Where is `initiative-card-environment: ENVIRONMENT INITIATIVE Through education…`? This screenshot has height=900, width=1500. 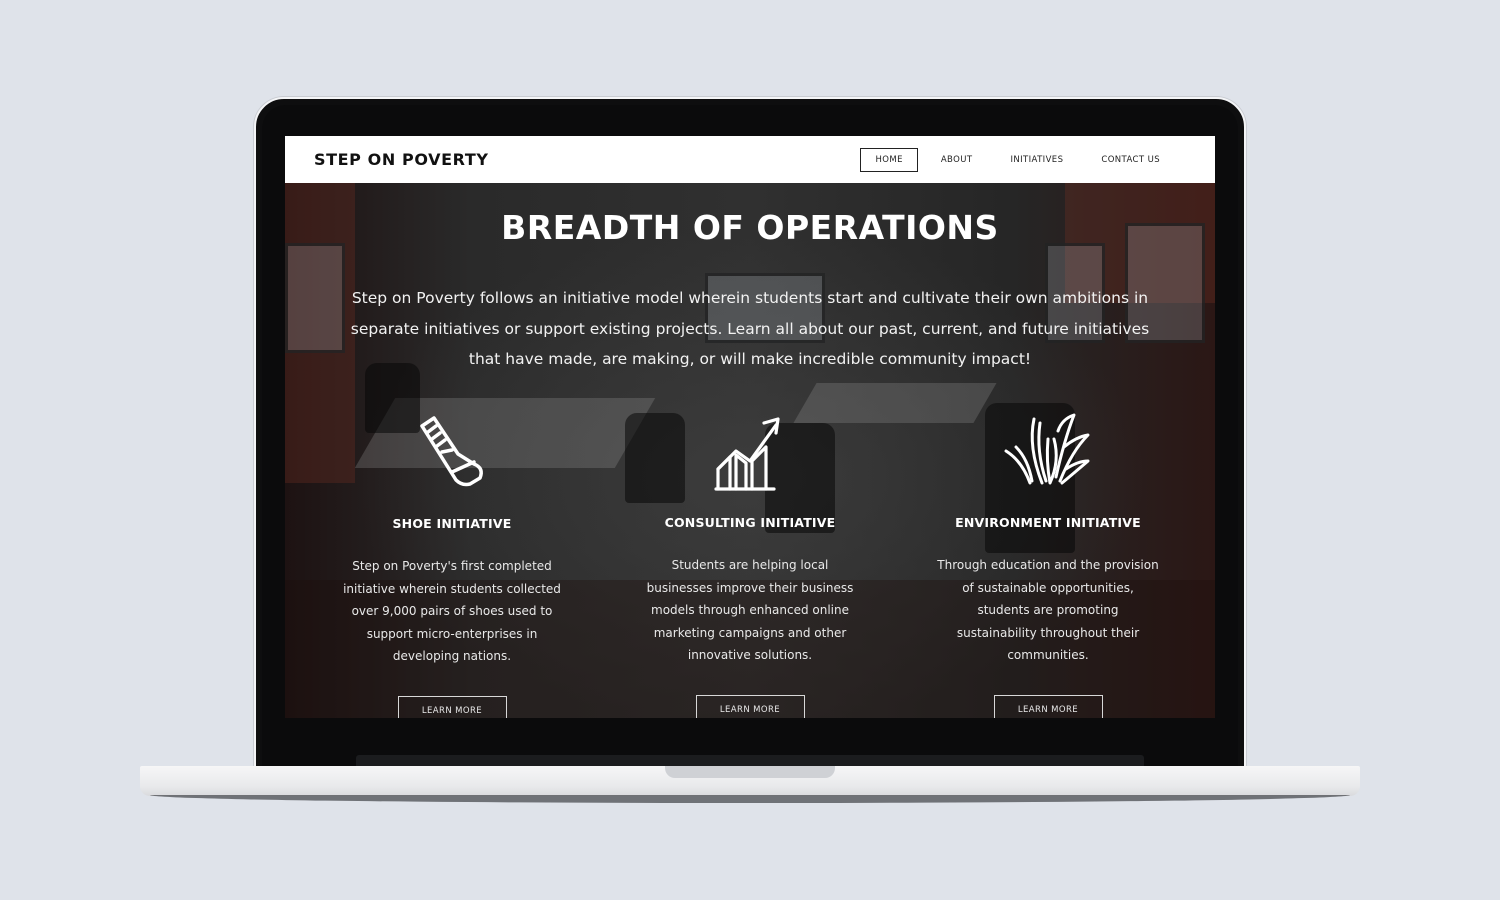 initiative-card-environment: ENVIRONMENT INITIATIVE Through education… is located at coordinates (1048, 564).